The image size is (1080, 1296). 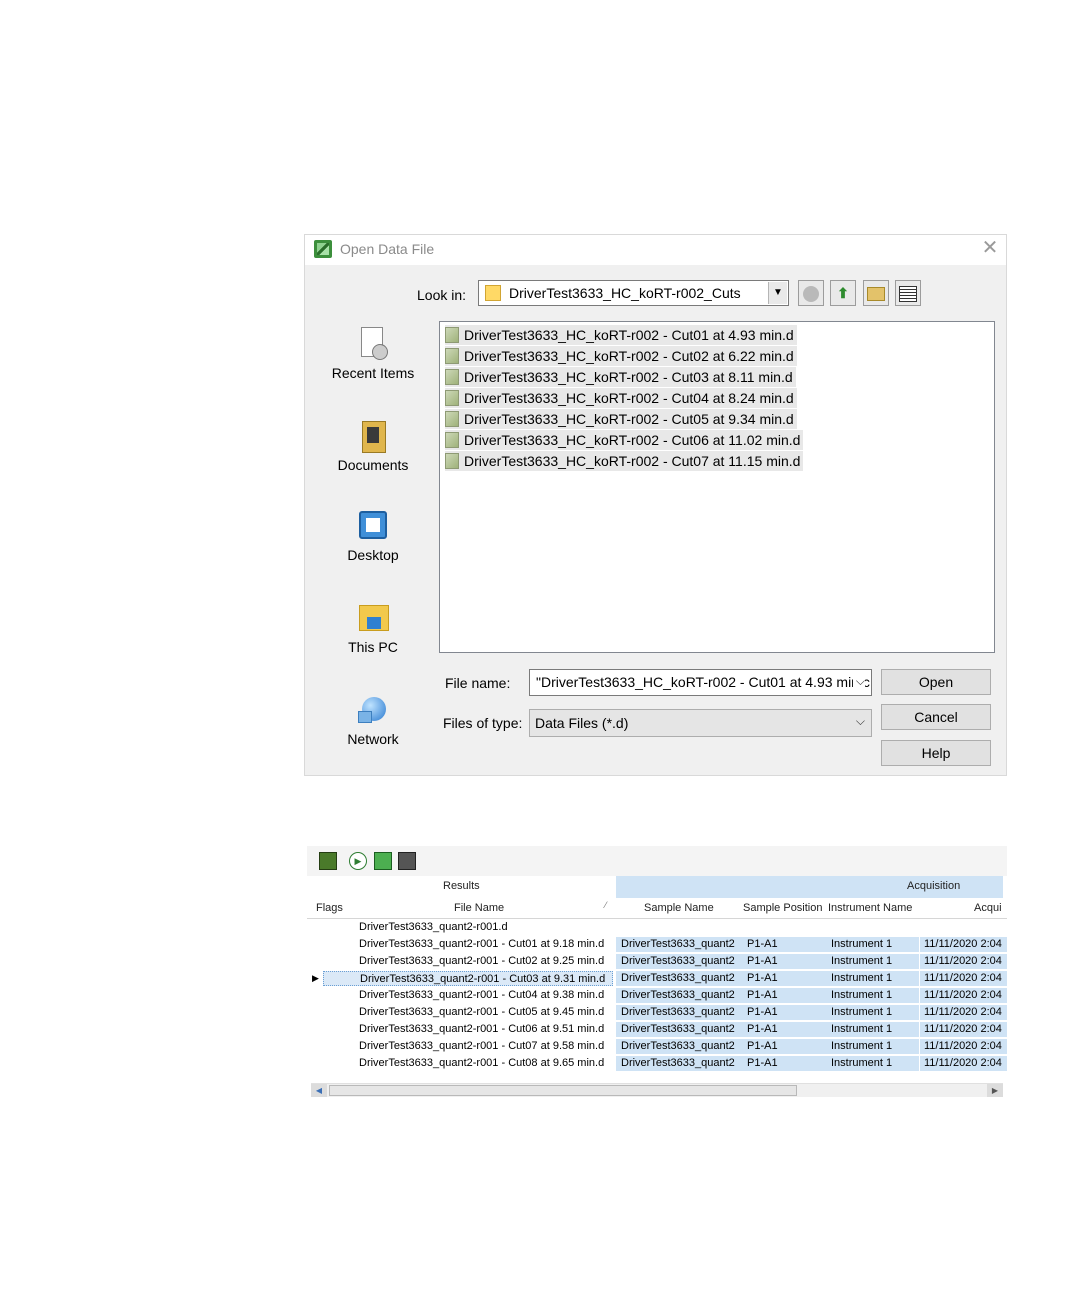 I want to click on place-this-pc: This PC, so click(x=373, y=628).